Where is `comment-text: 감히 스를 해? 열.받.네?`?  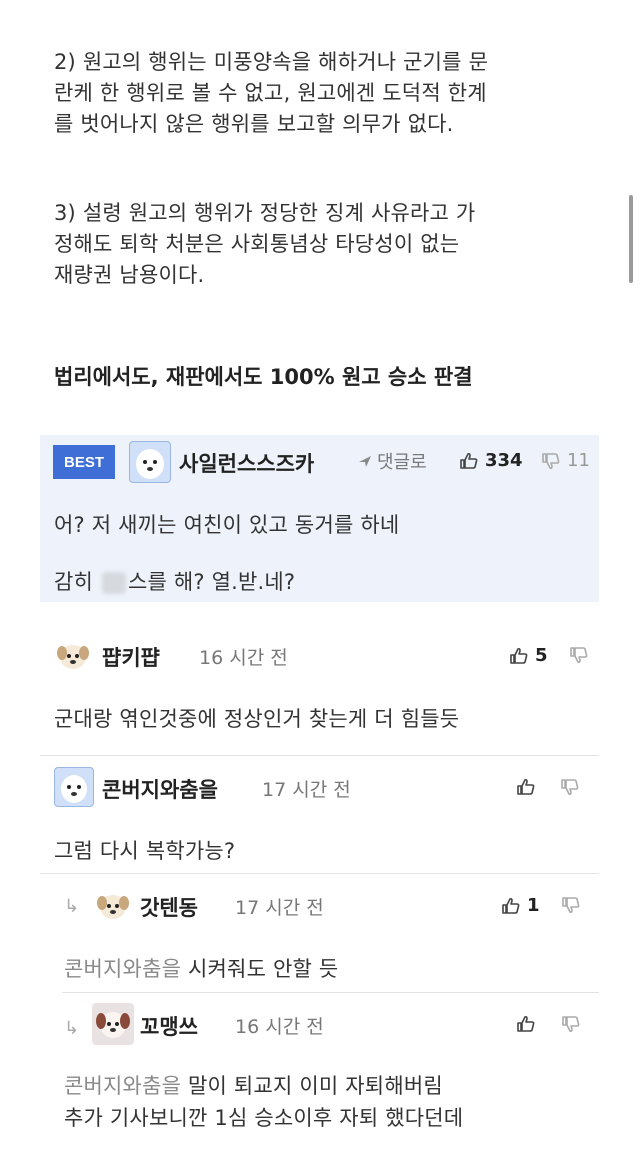
comment-text: 감히 스를 해? 열.받.네? is located at coordinates (174, 581).